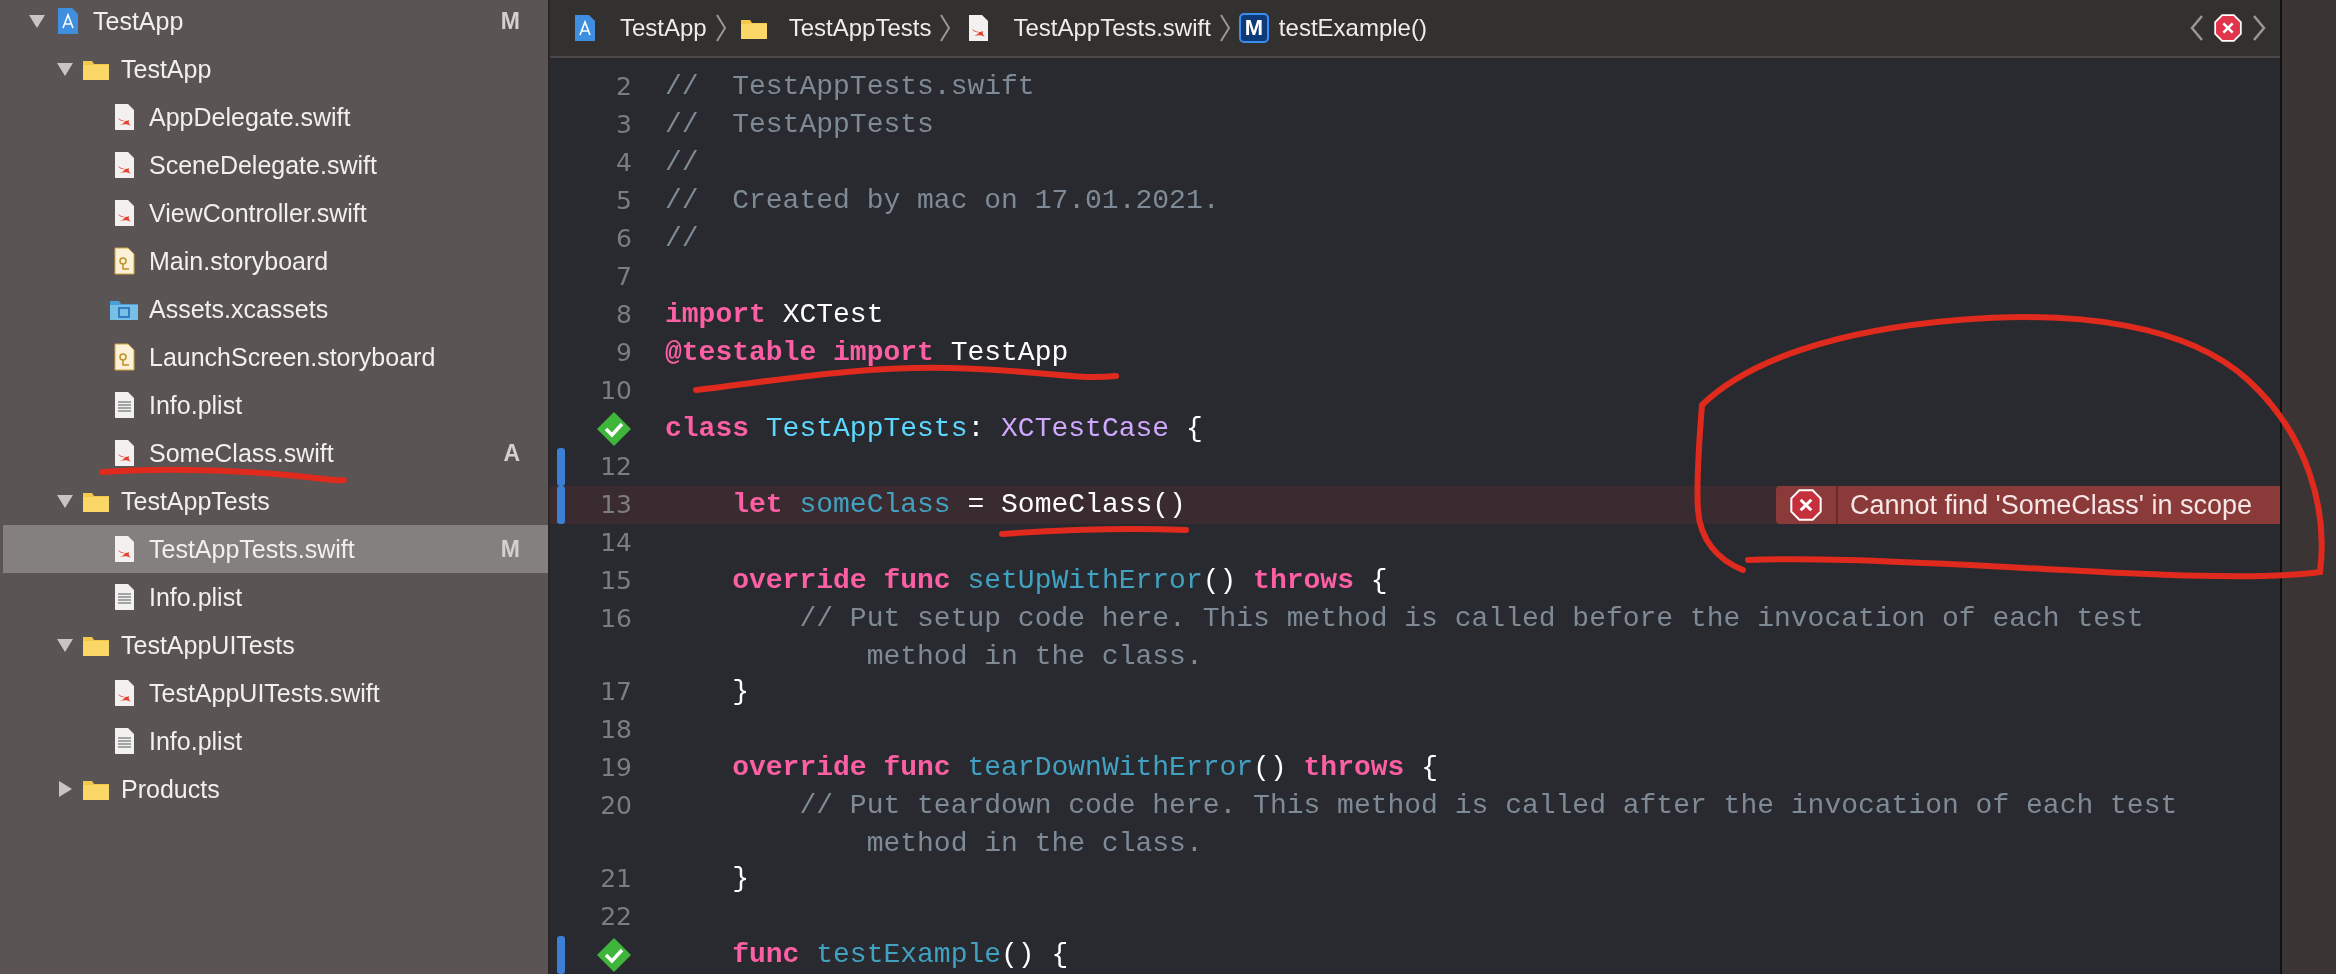 Image resolution: width=2336 pixels, height=974 pixels. What do you see at coordinates (208, 645) in the screenshot?
I see `file-name: TestAppUITests` at bounding box center [208, 645].